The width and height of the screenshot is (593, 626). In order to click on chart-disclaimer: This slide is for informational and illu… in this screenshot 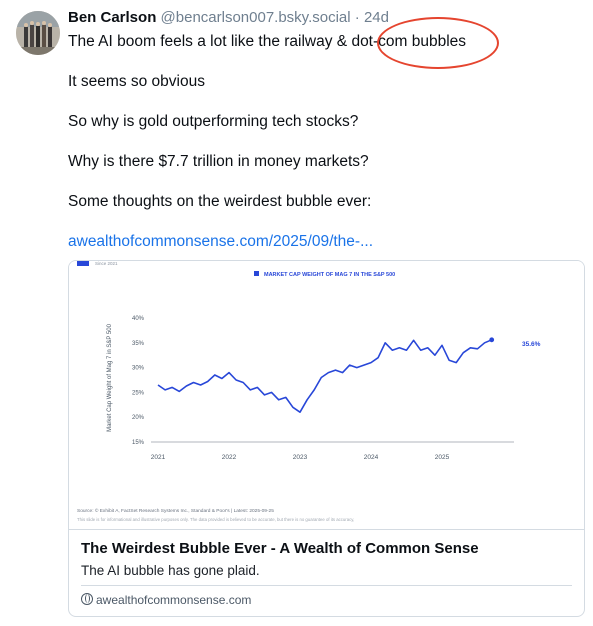, I will do `click(215, 519)`.